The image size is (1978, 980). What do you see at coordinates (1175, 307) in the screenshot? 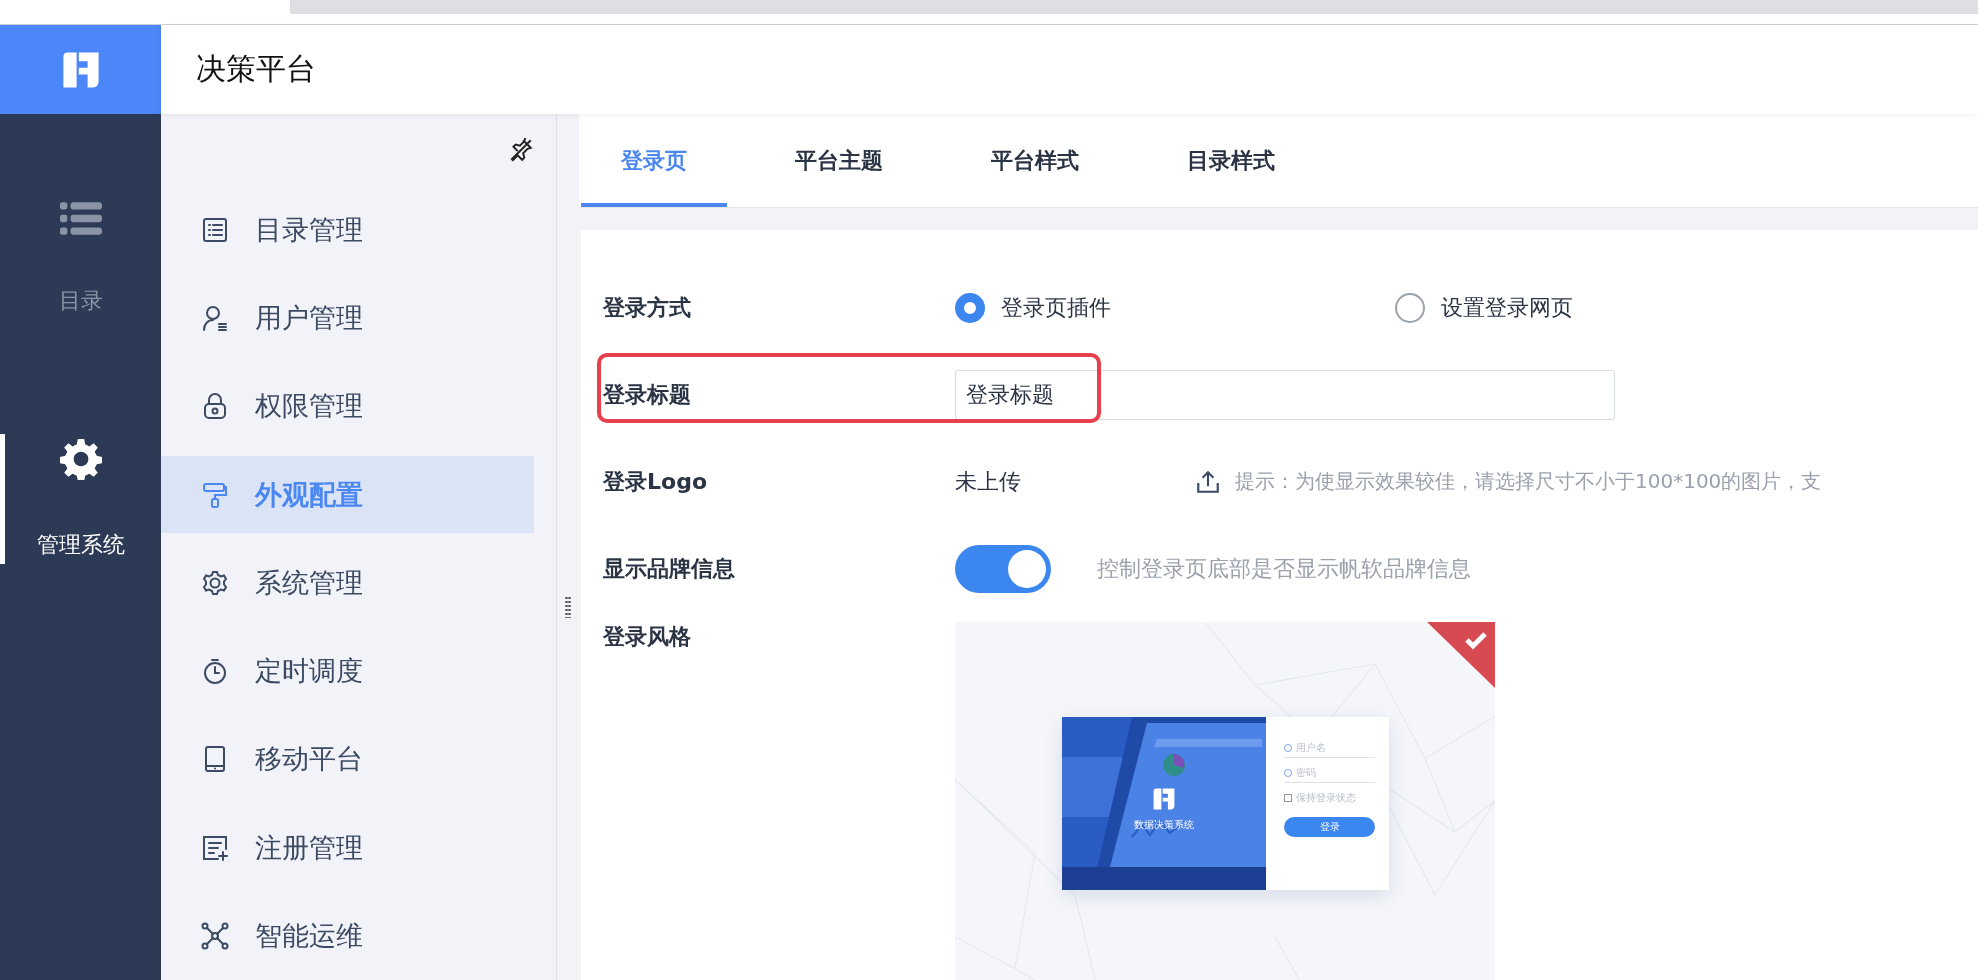
I see `radio-option: 登录页插件` at bounding box center [1175, 307].